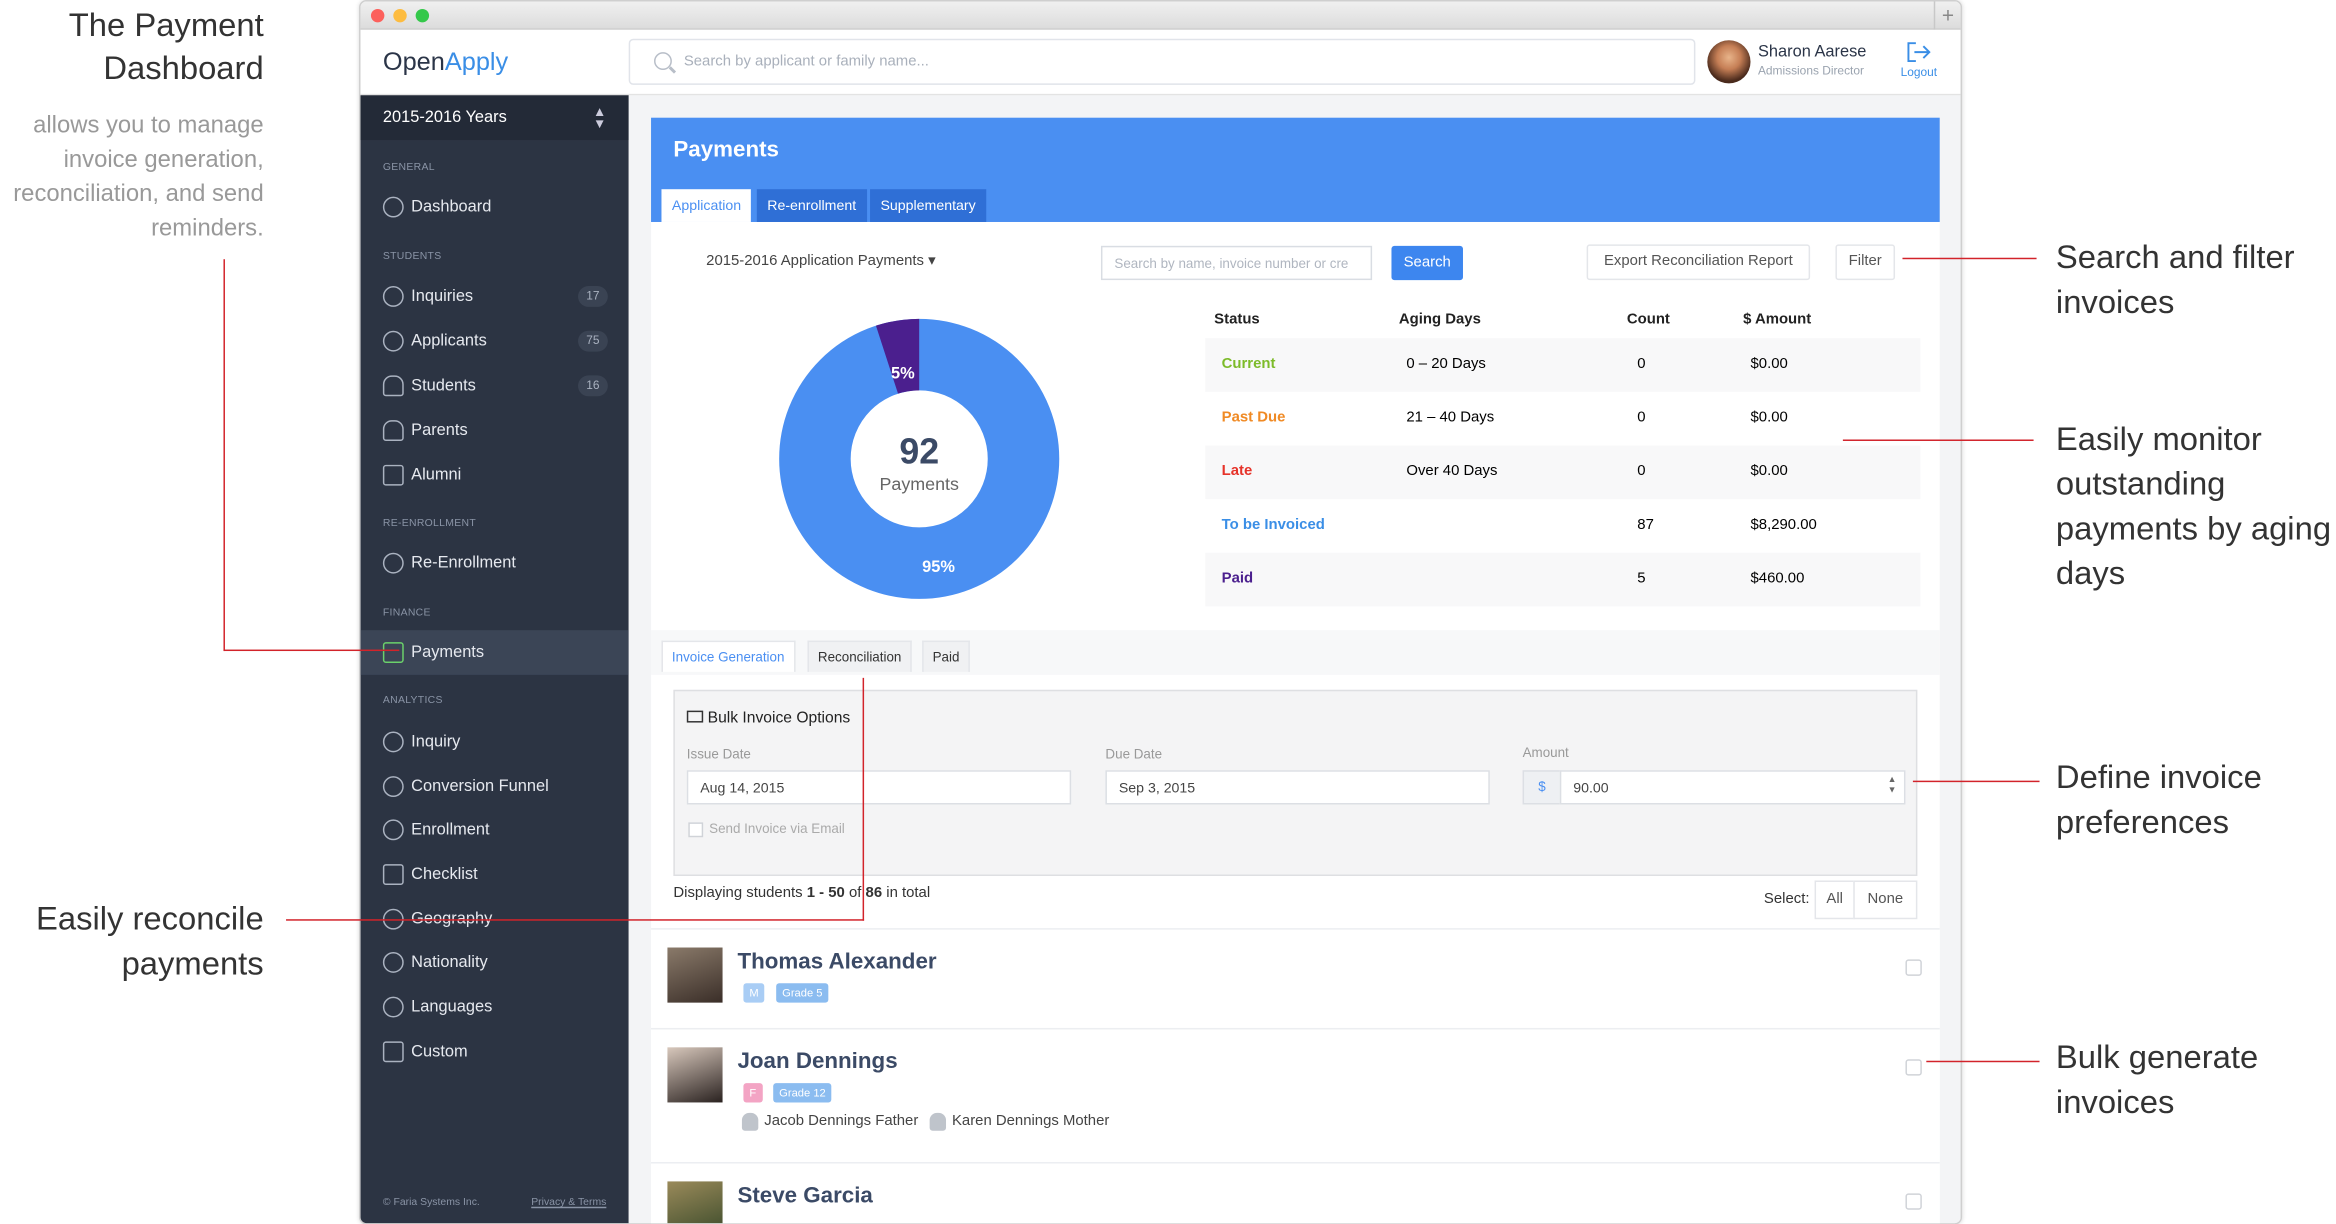  What do you see at coordinates (495, 742) in the screenshot?
I see `sidebar-item-inquiry: Inquiry` at bounding box center [495, 742].